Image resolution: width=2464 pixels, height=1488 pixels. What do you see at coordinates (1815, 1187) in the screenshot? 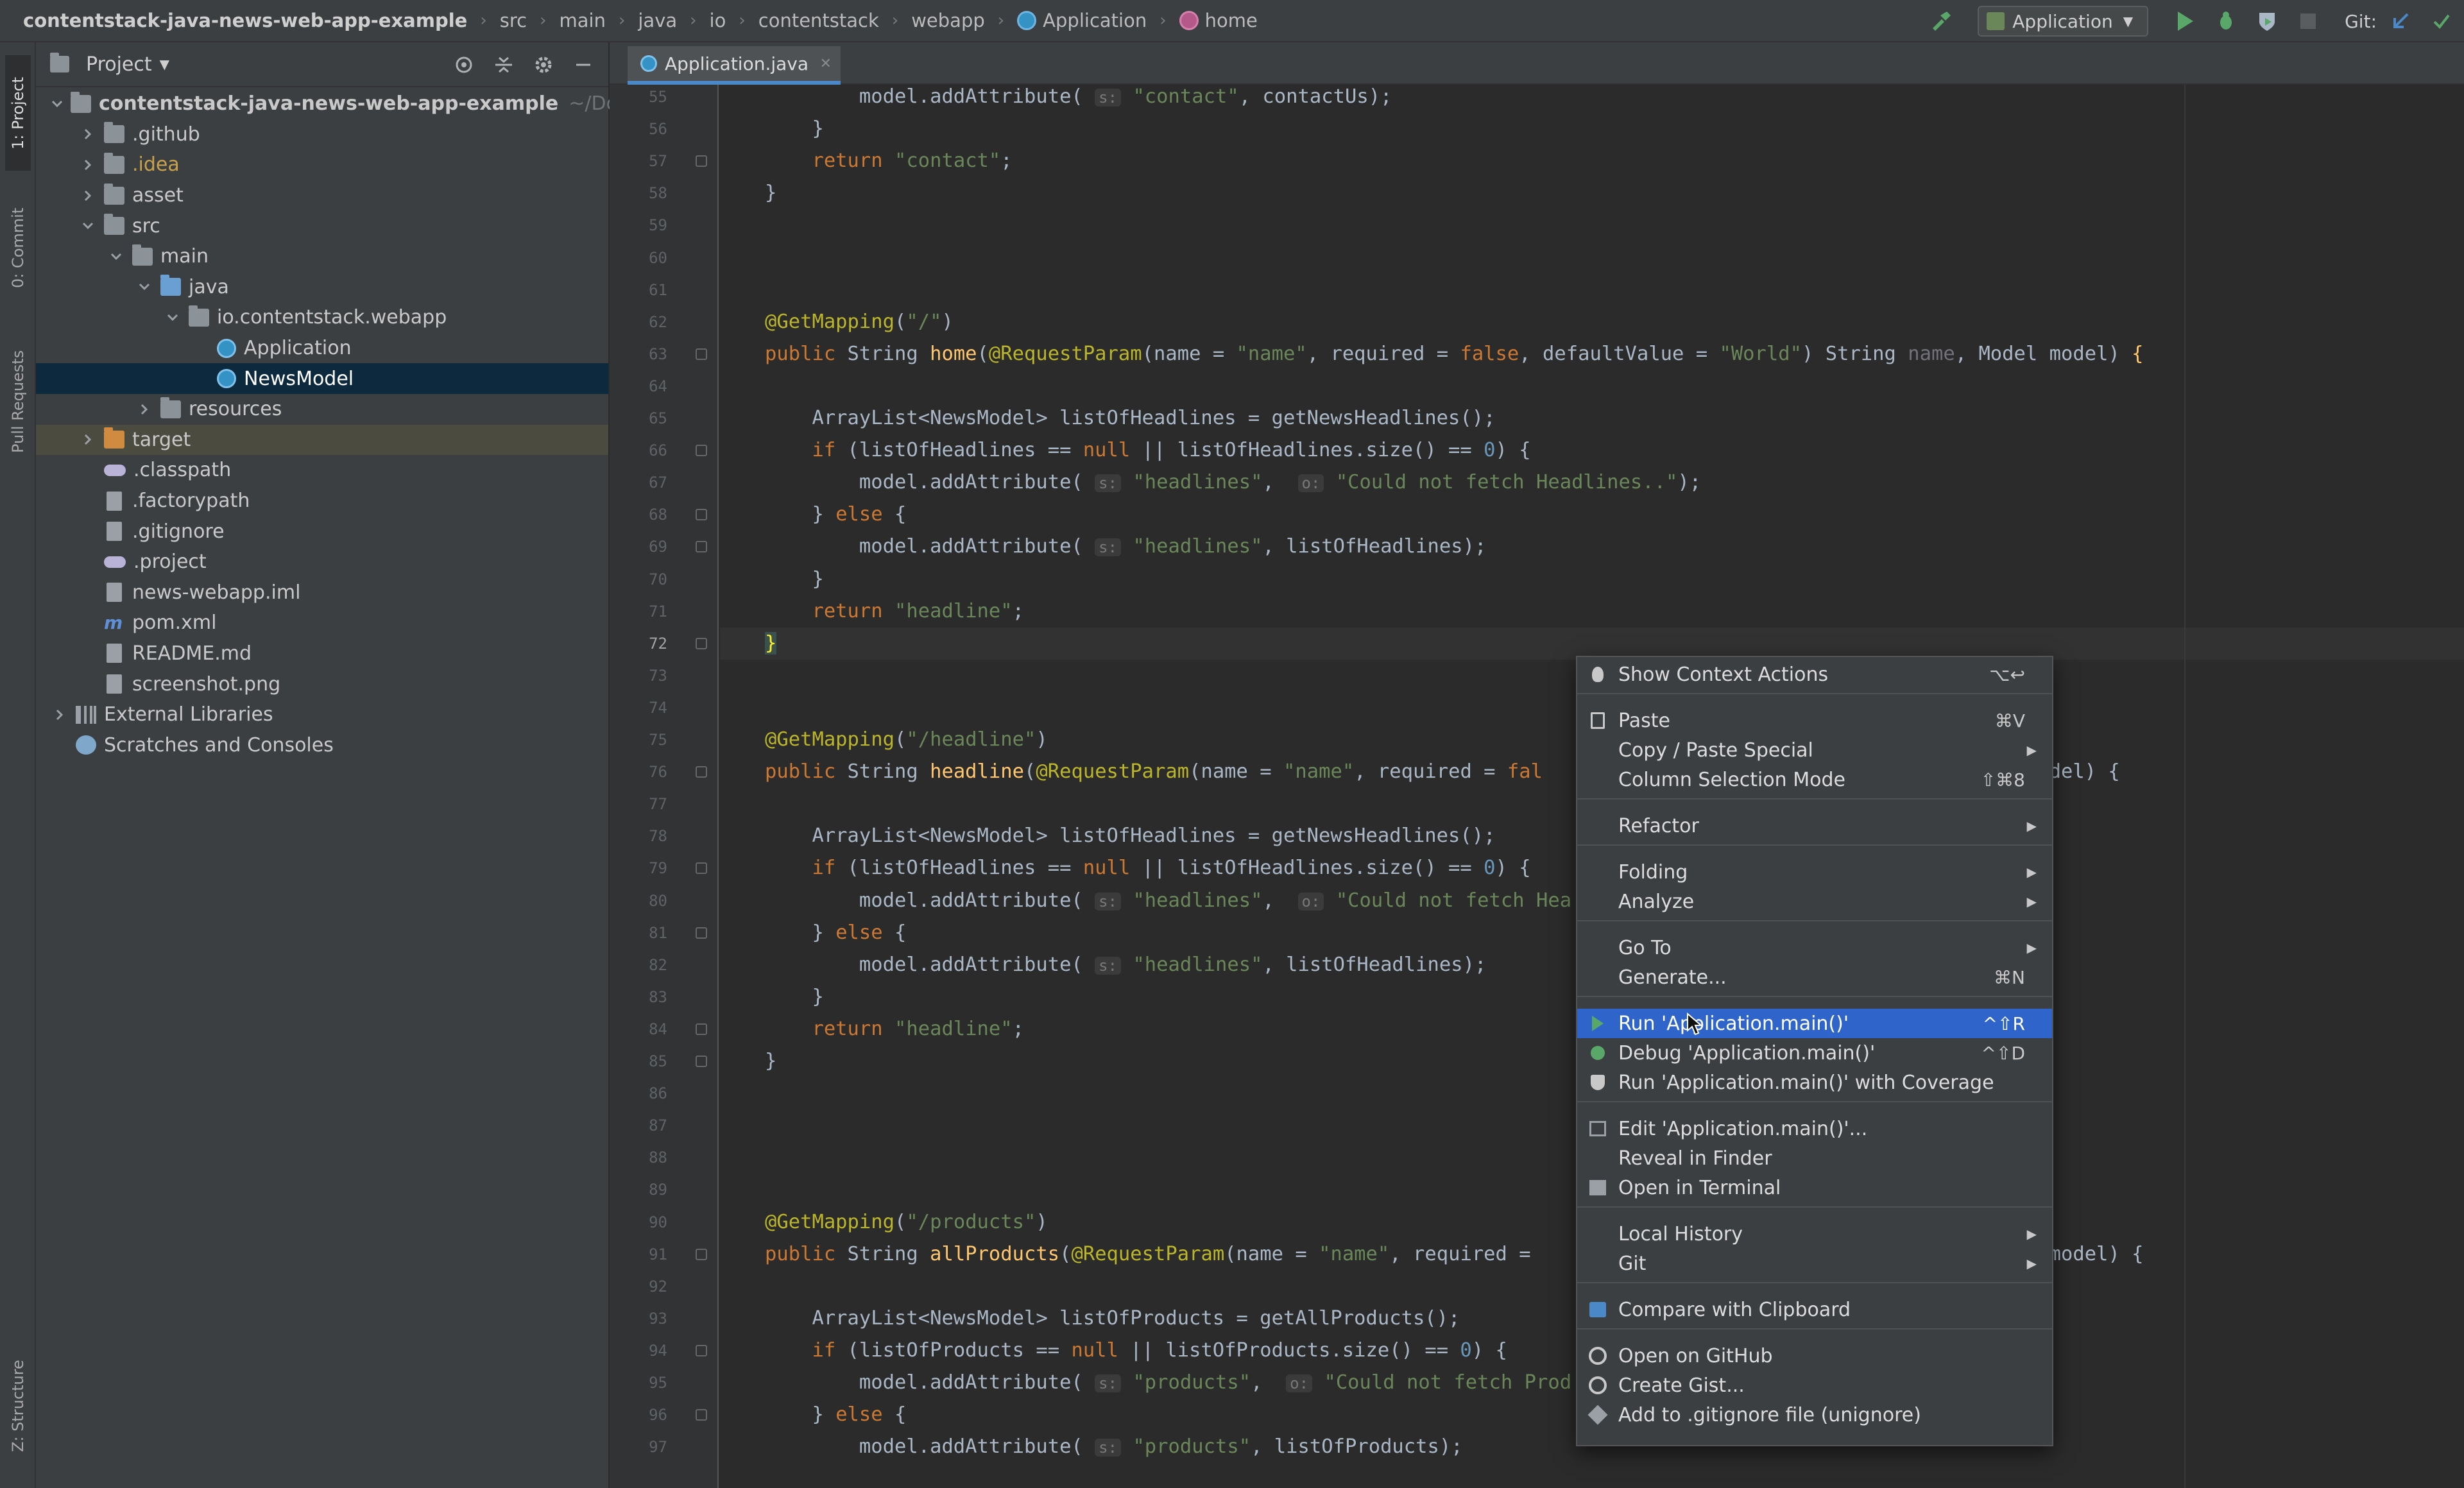
I see `menu-item-open-in-terminal: Open in Terminal` at bounding box center [1815, 1187].